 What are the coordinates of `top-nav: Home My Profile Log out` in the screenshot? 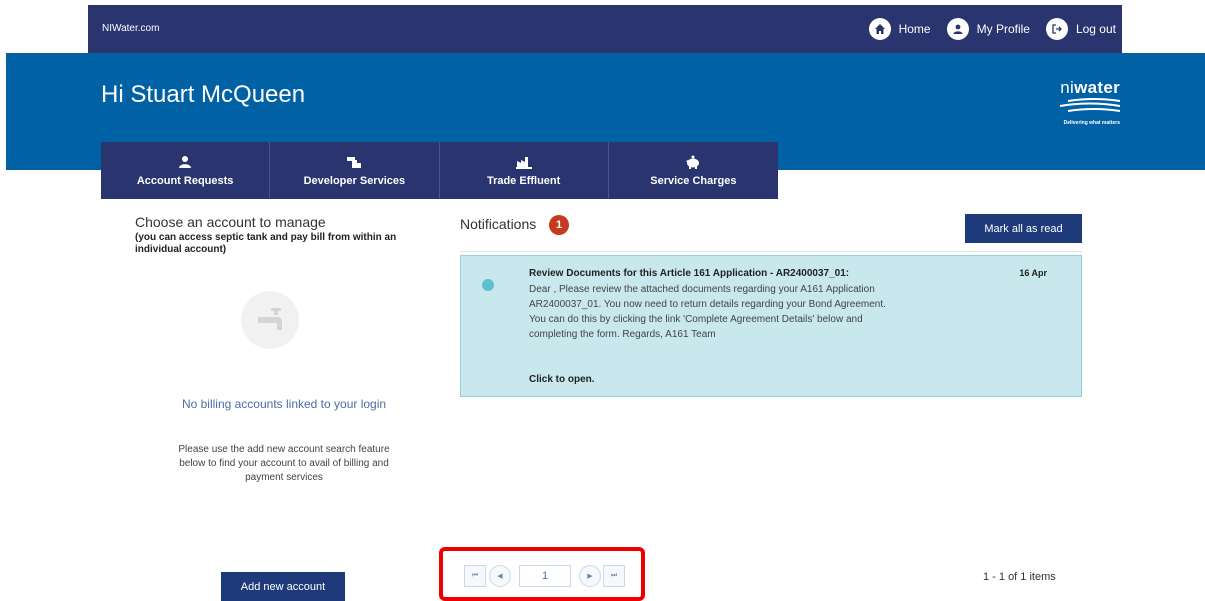 It's located at (995, 29).